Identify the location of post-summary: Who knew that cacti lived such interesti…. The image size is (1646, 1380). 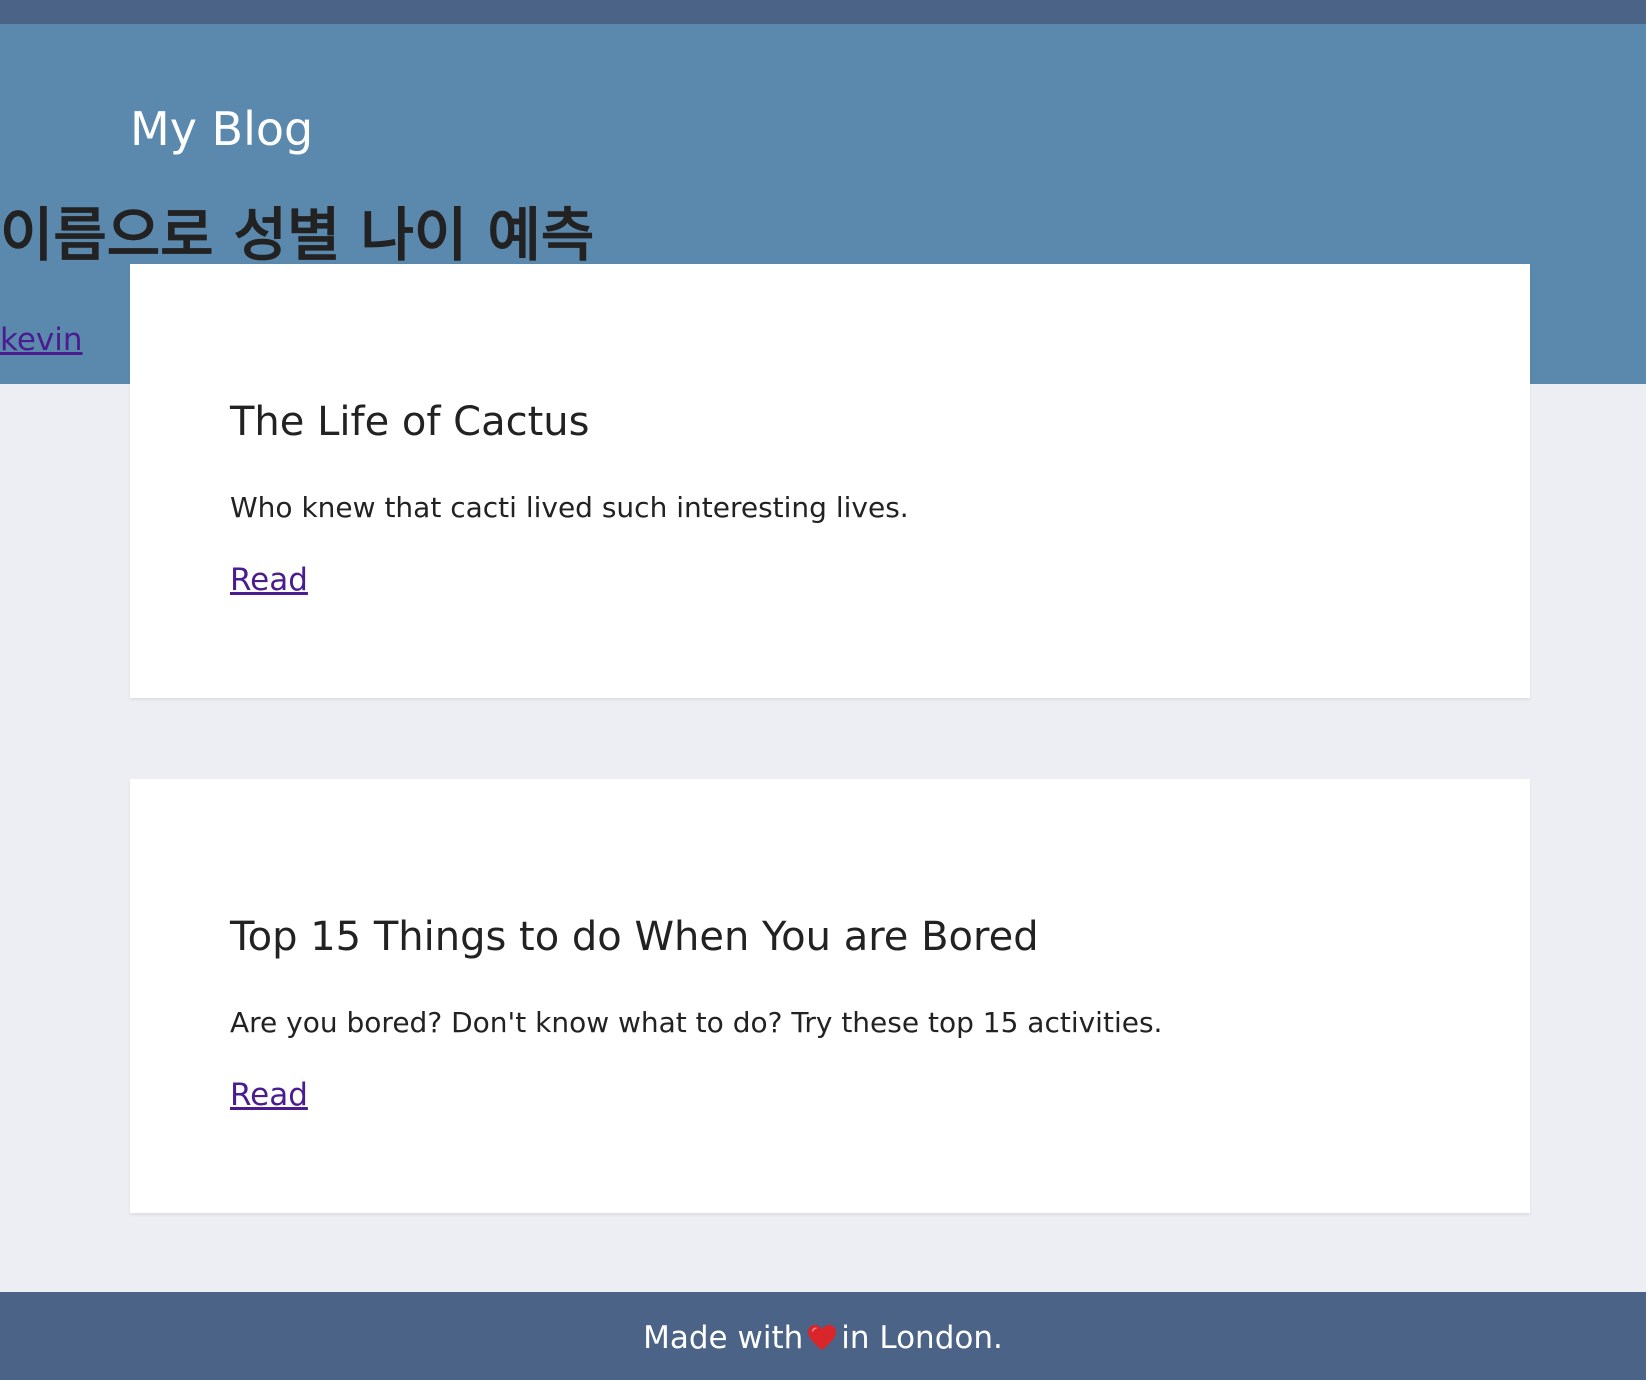
(569, 507).